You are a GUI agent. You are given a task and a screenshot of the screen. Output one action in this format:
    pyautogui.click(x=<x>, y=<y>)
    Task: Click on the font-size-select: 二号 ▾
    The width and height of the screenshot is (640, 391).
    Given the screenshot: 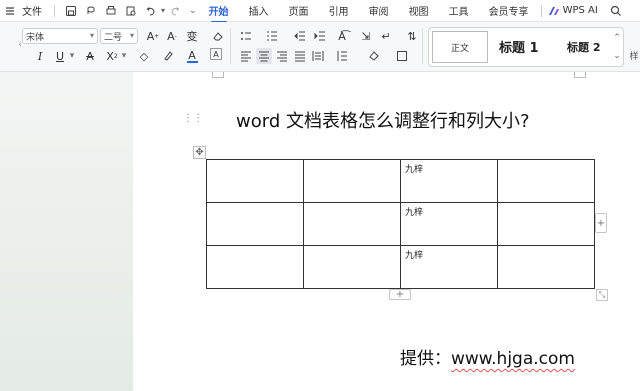 What is the action you would take?
    pyautogui.click(x=119, y=36)
    